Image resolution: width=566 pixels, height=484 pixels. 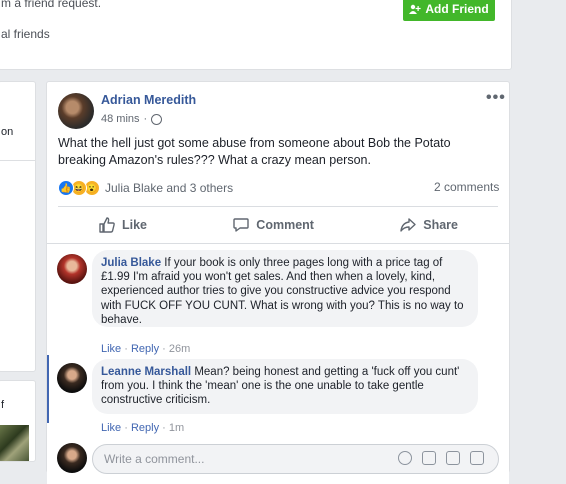 I want to click on comments-count: 2 comments, so click(x=466, y=187).